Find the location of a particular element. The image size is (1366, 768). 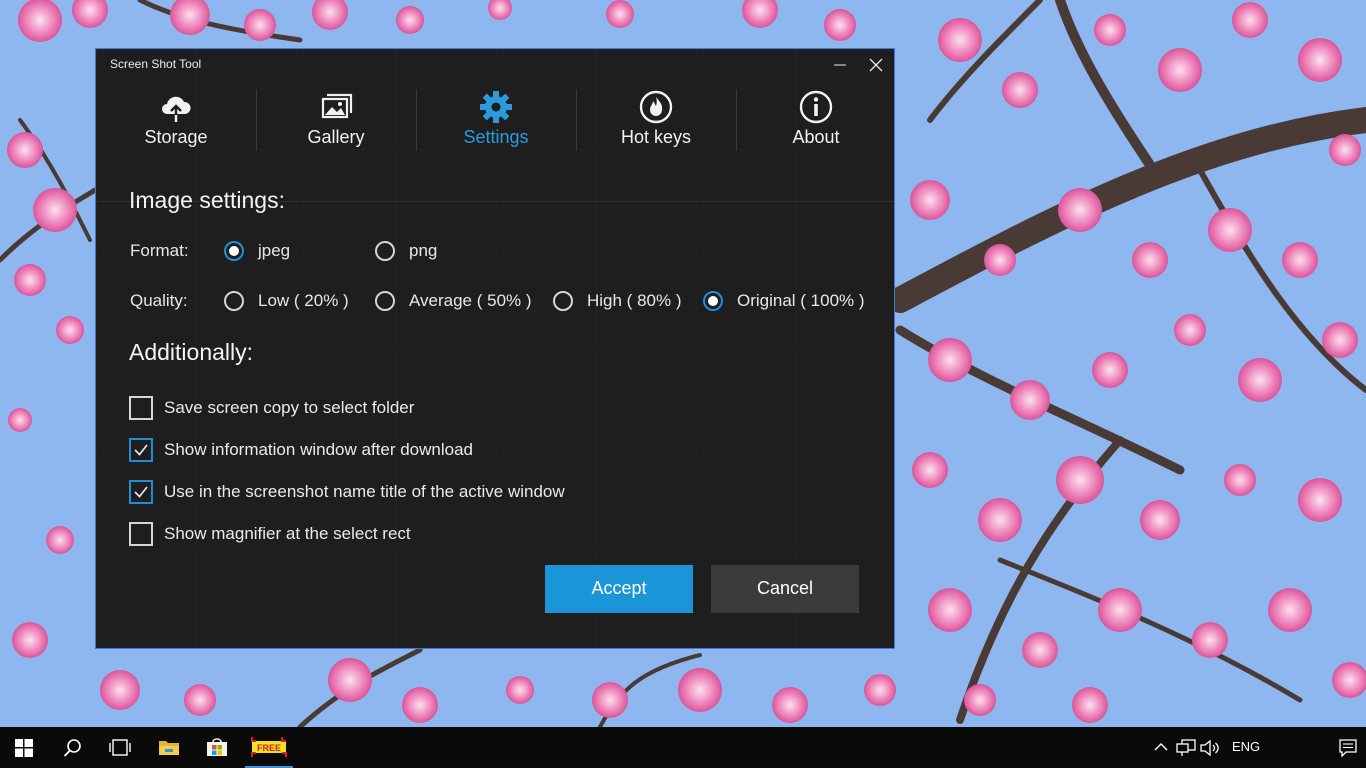

radio-label: High ( 80% ) is located at coordinates (634, 300).